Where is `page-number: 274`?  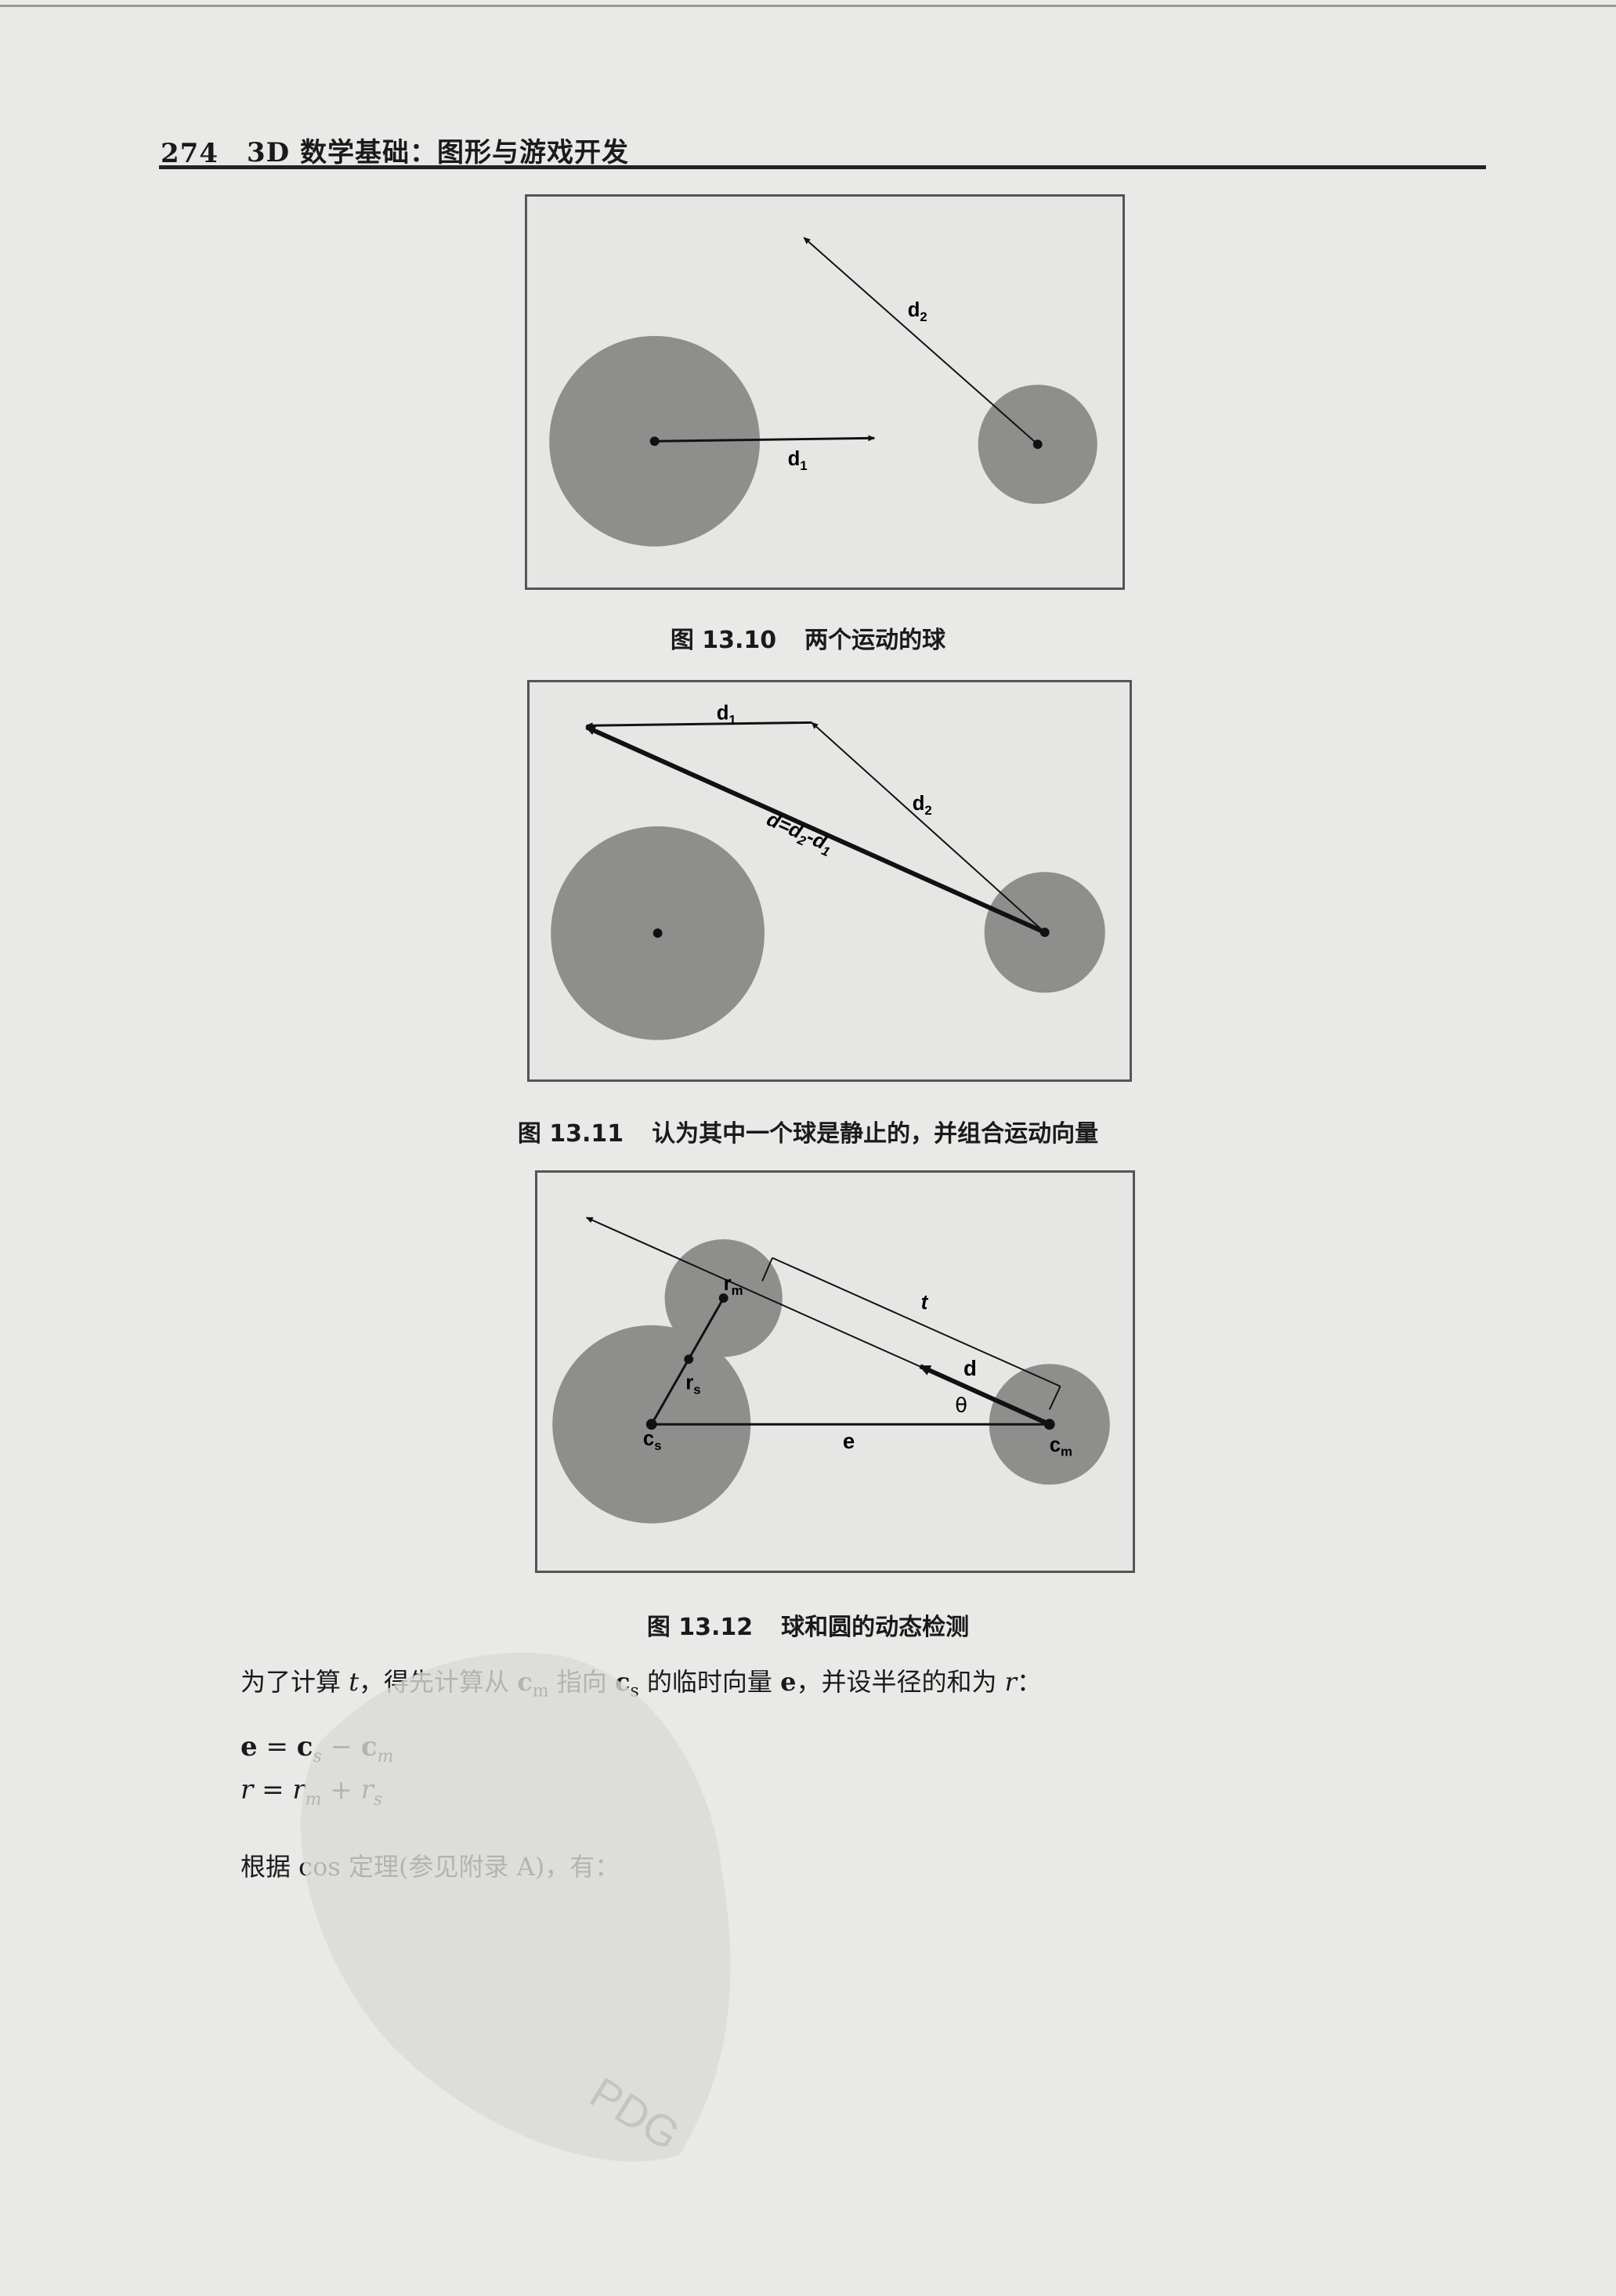 page-number: 274 is located at coordinates (190, 153).